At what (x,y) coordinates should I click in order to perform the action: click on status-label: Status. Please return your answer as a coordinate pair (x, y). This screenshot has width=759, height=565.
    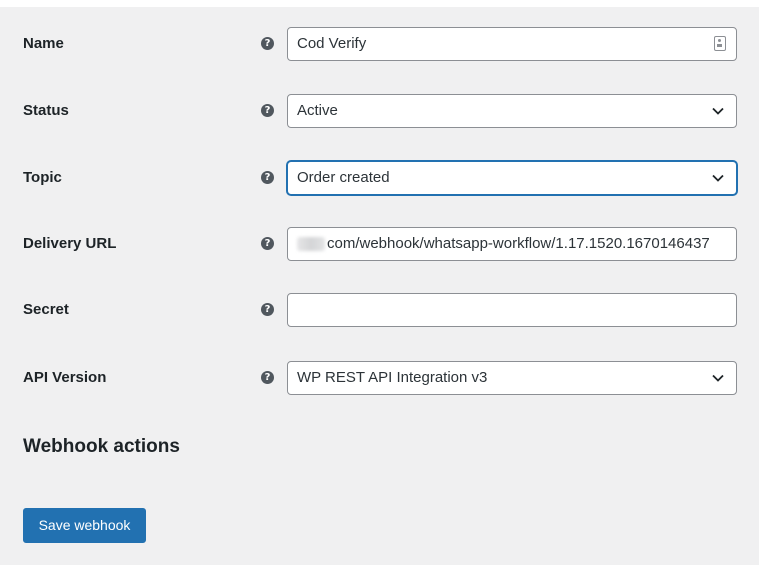
    Looking at the image, I should click on (46, 110).